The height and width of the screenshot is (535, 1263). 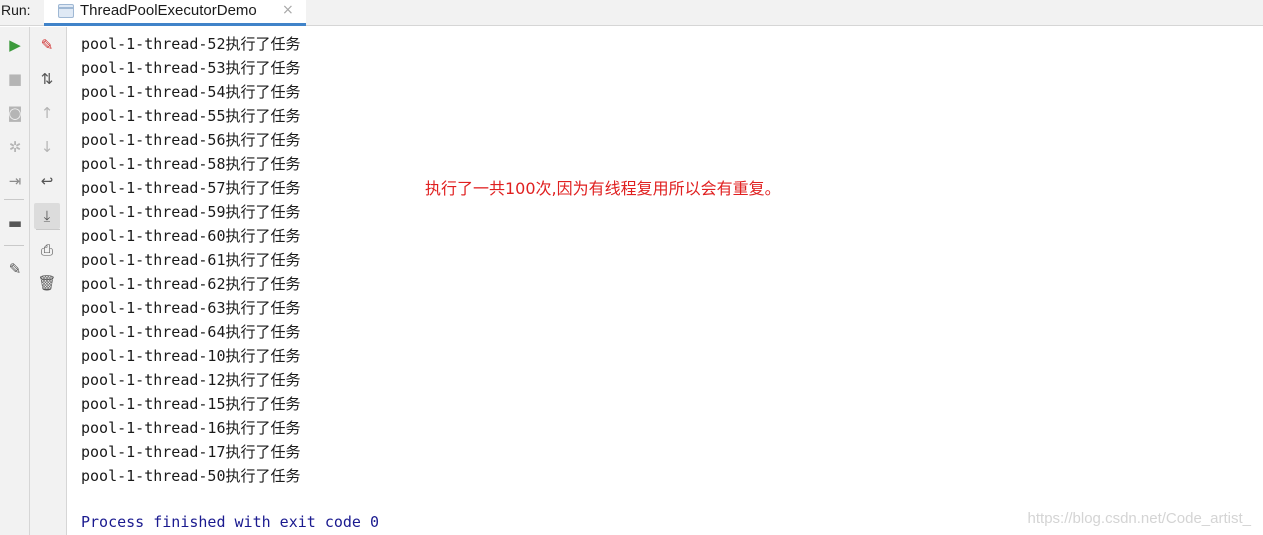 I want to click on console-line: pool-1-thread-50执行了任务, so click(x=191, y=476).